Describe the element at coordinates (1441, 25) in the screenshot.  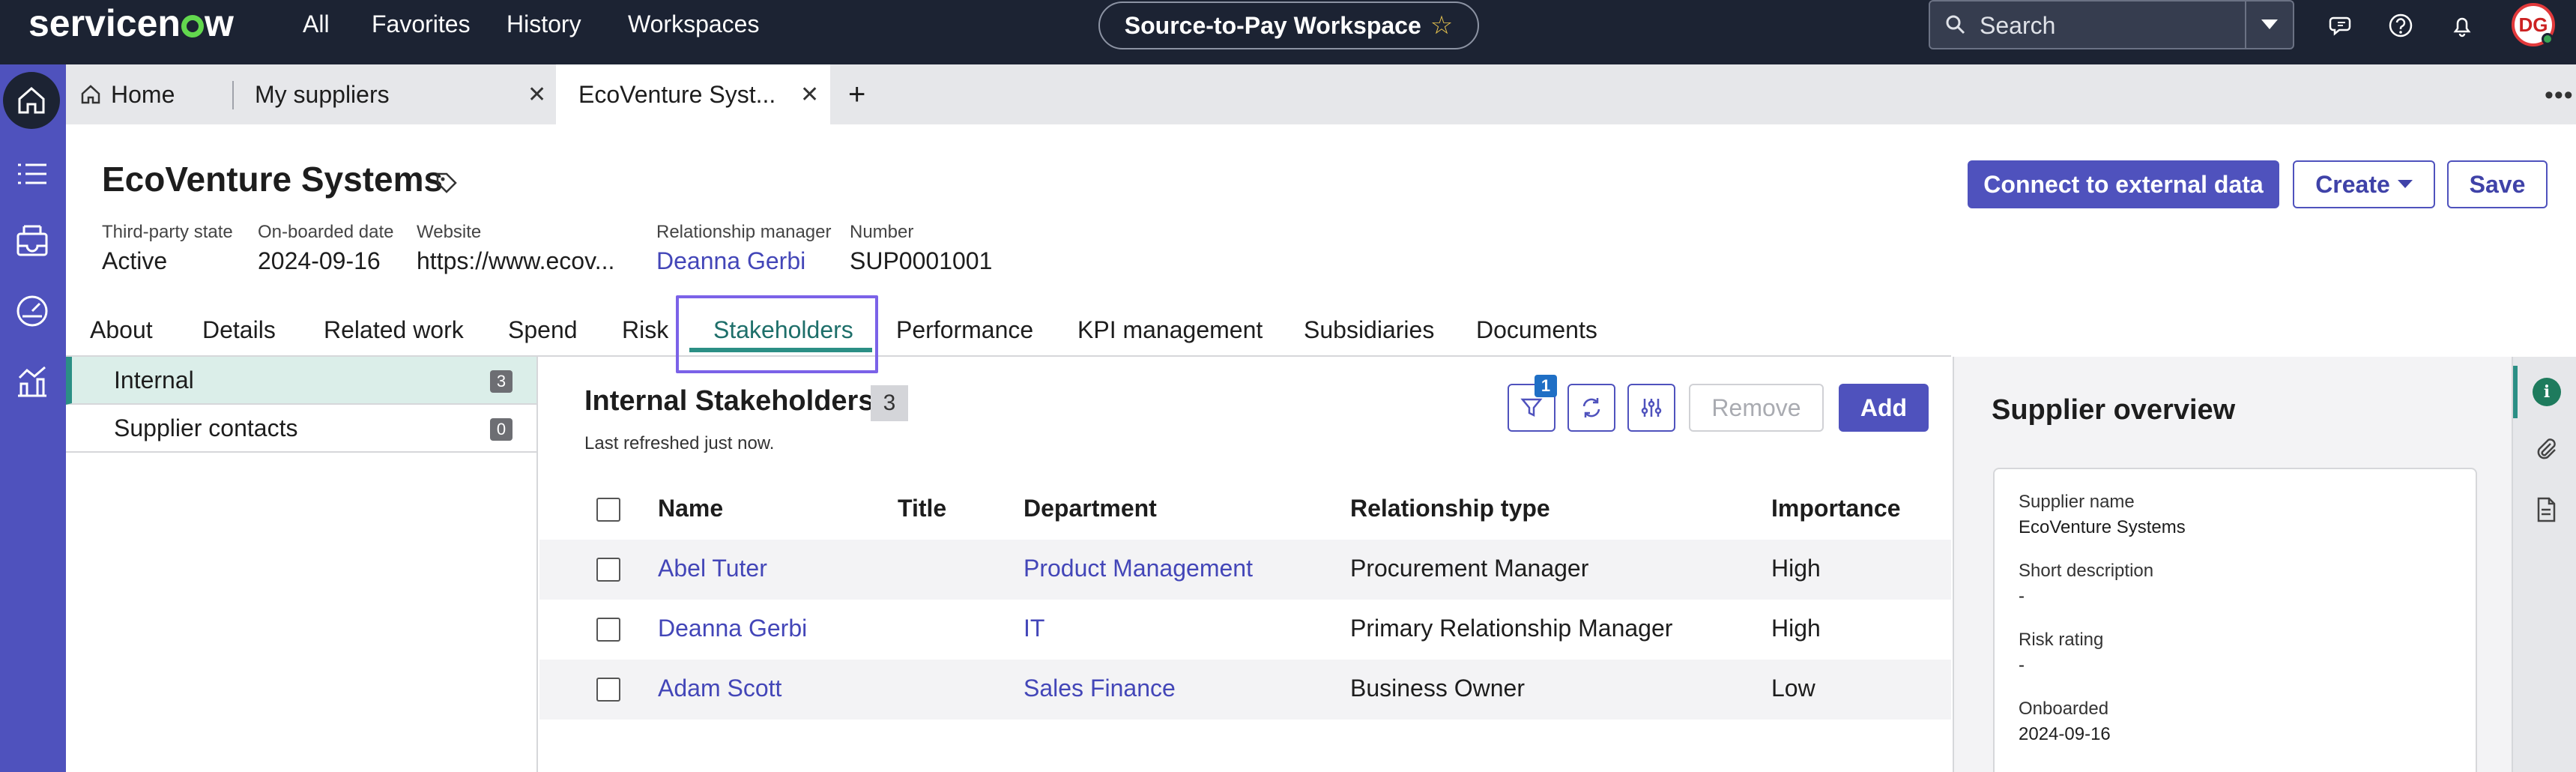
I see `star-icon: ☆` at that location.